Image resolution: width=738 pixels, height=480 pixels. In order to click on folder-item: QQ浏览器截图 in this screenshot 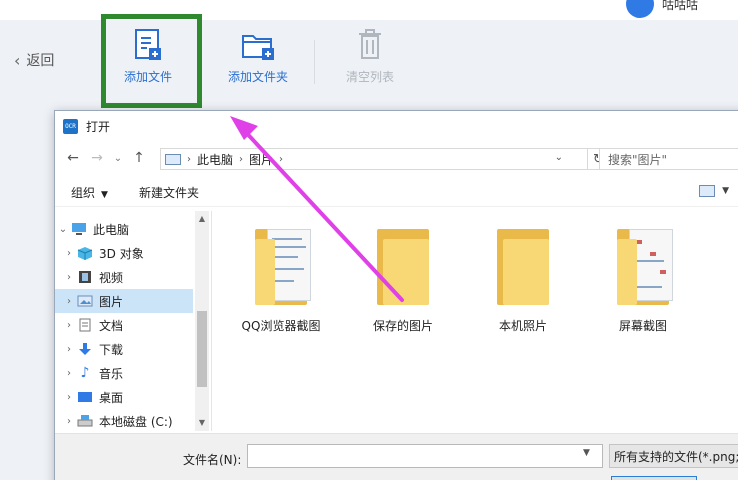, I will do `click(281, 279)`.